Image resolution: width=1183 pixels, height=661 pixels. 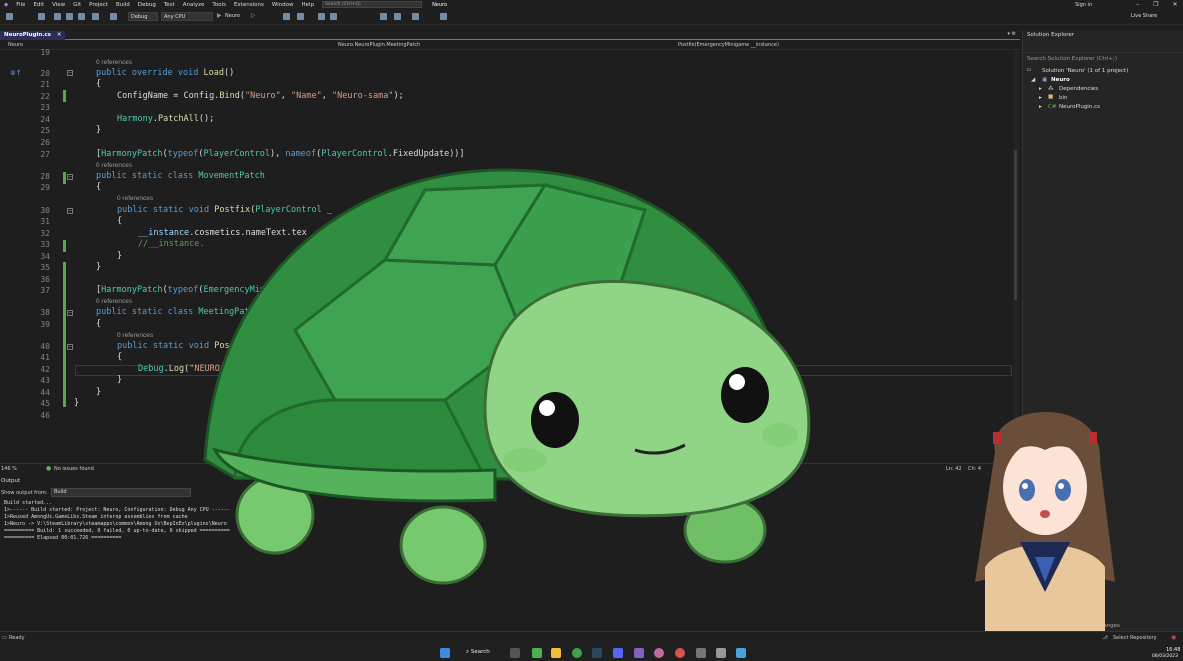 What do you see at coordinates (321, 16) in the screenshot?
I see `toolbar-icon-c` at bounding box center [321, 16].